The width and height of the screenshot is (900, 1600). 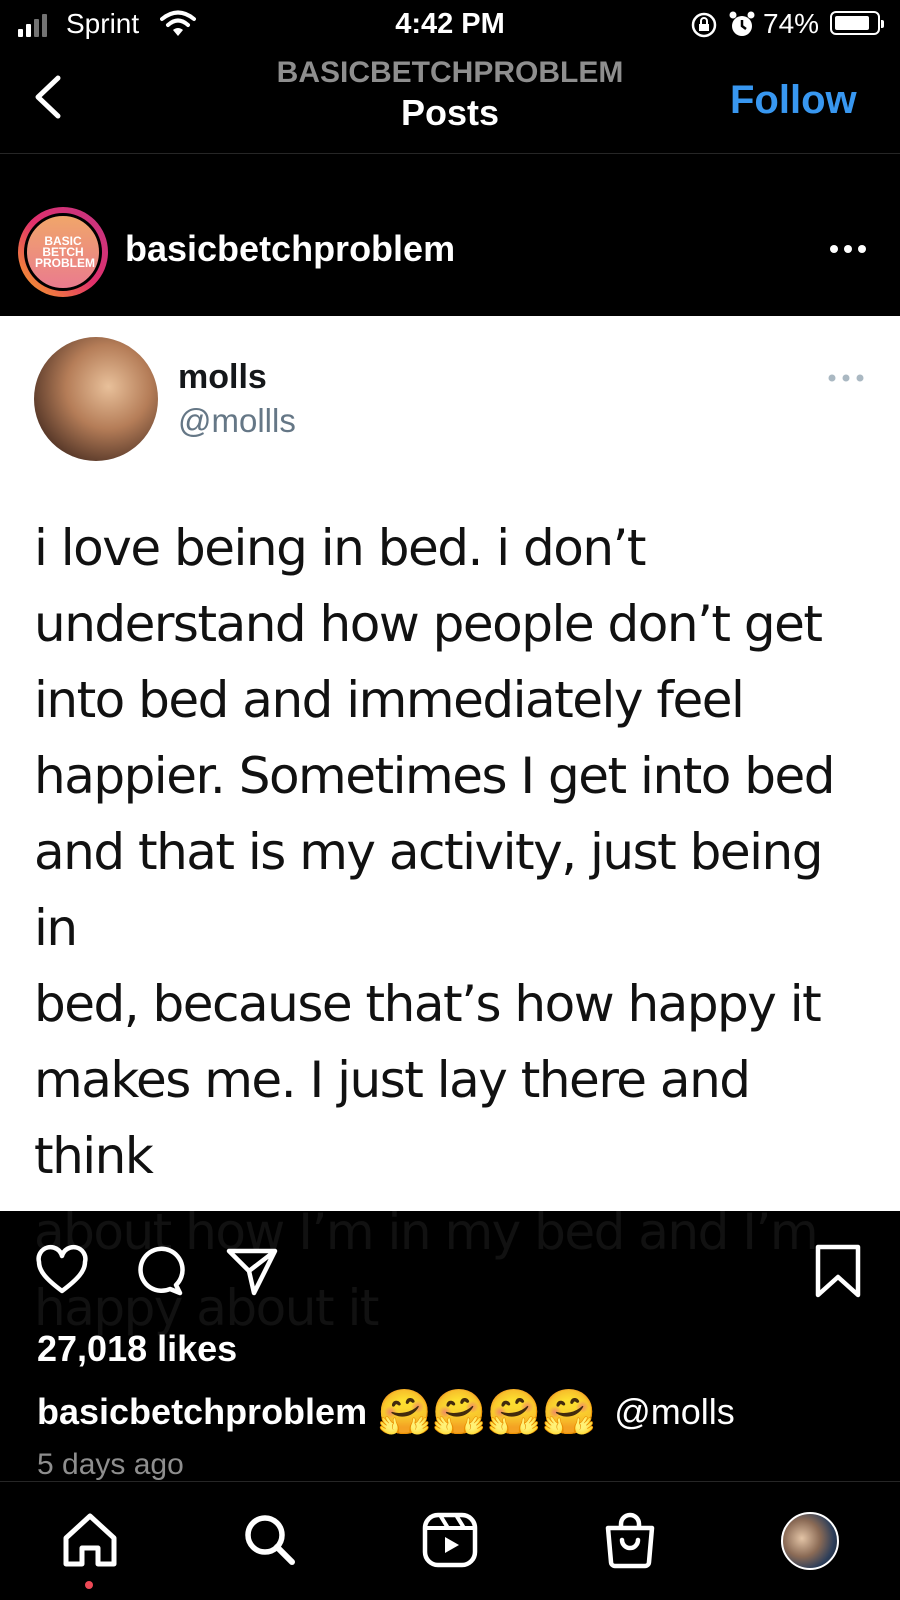 What do you see at coordinates (62, 1271) in the screenshot?
I see `heart-icon` at bounding box center [62, 1271].